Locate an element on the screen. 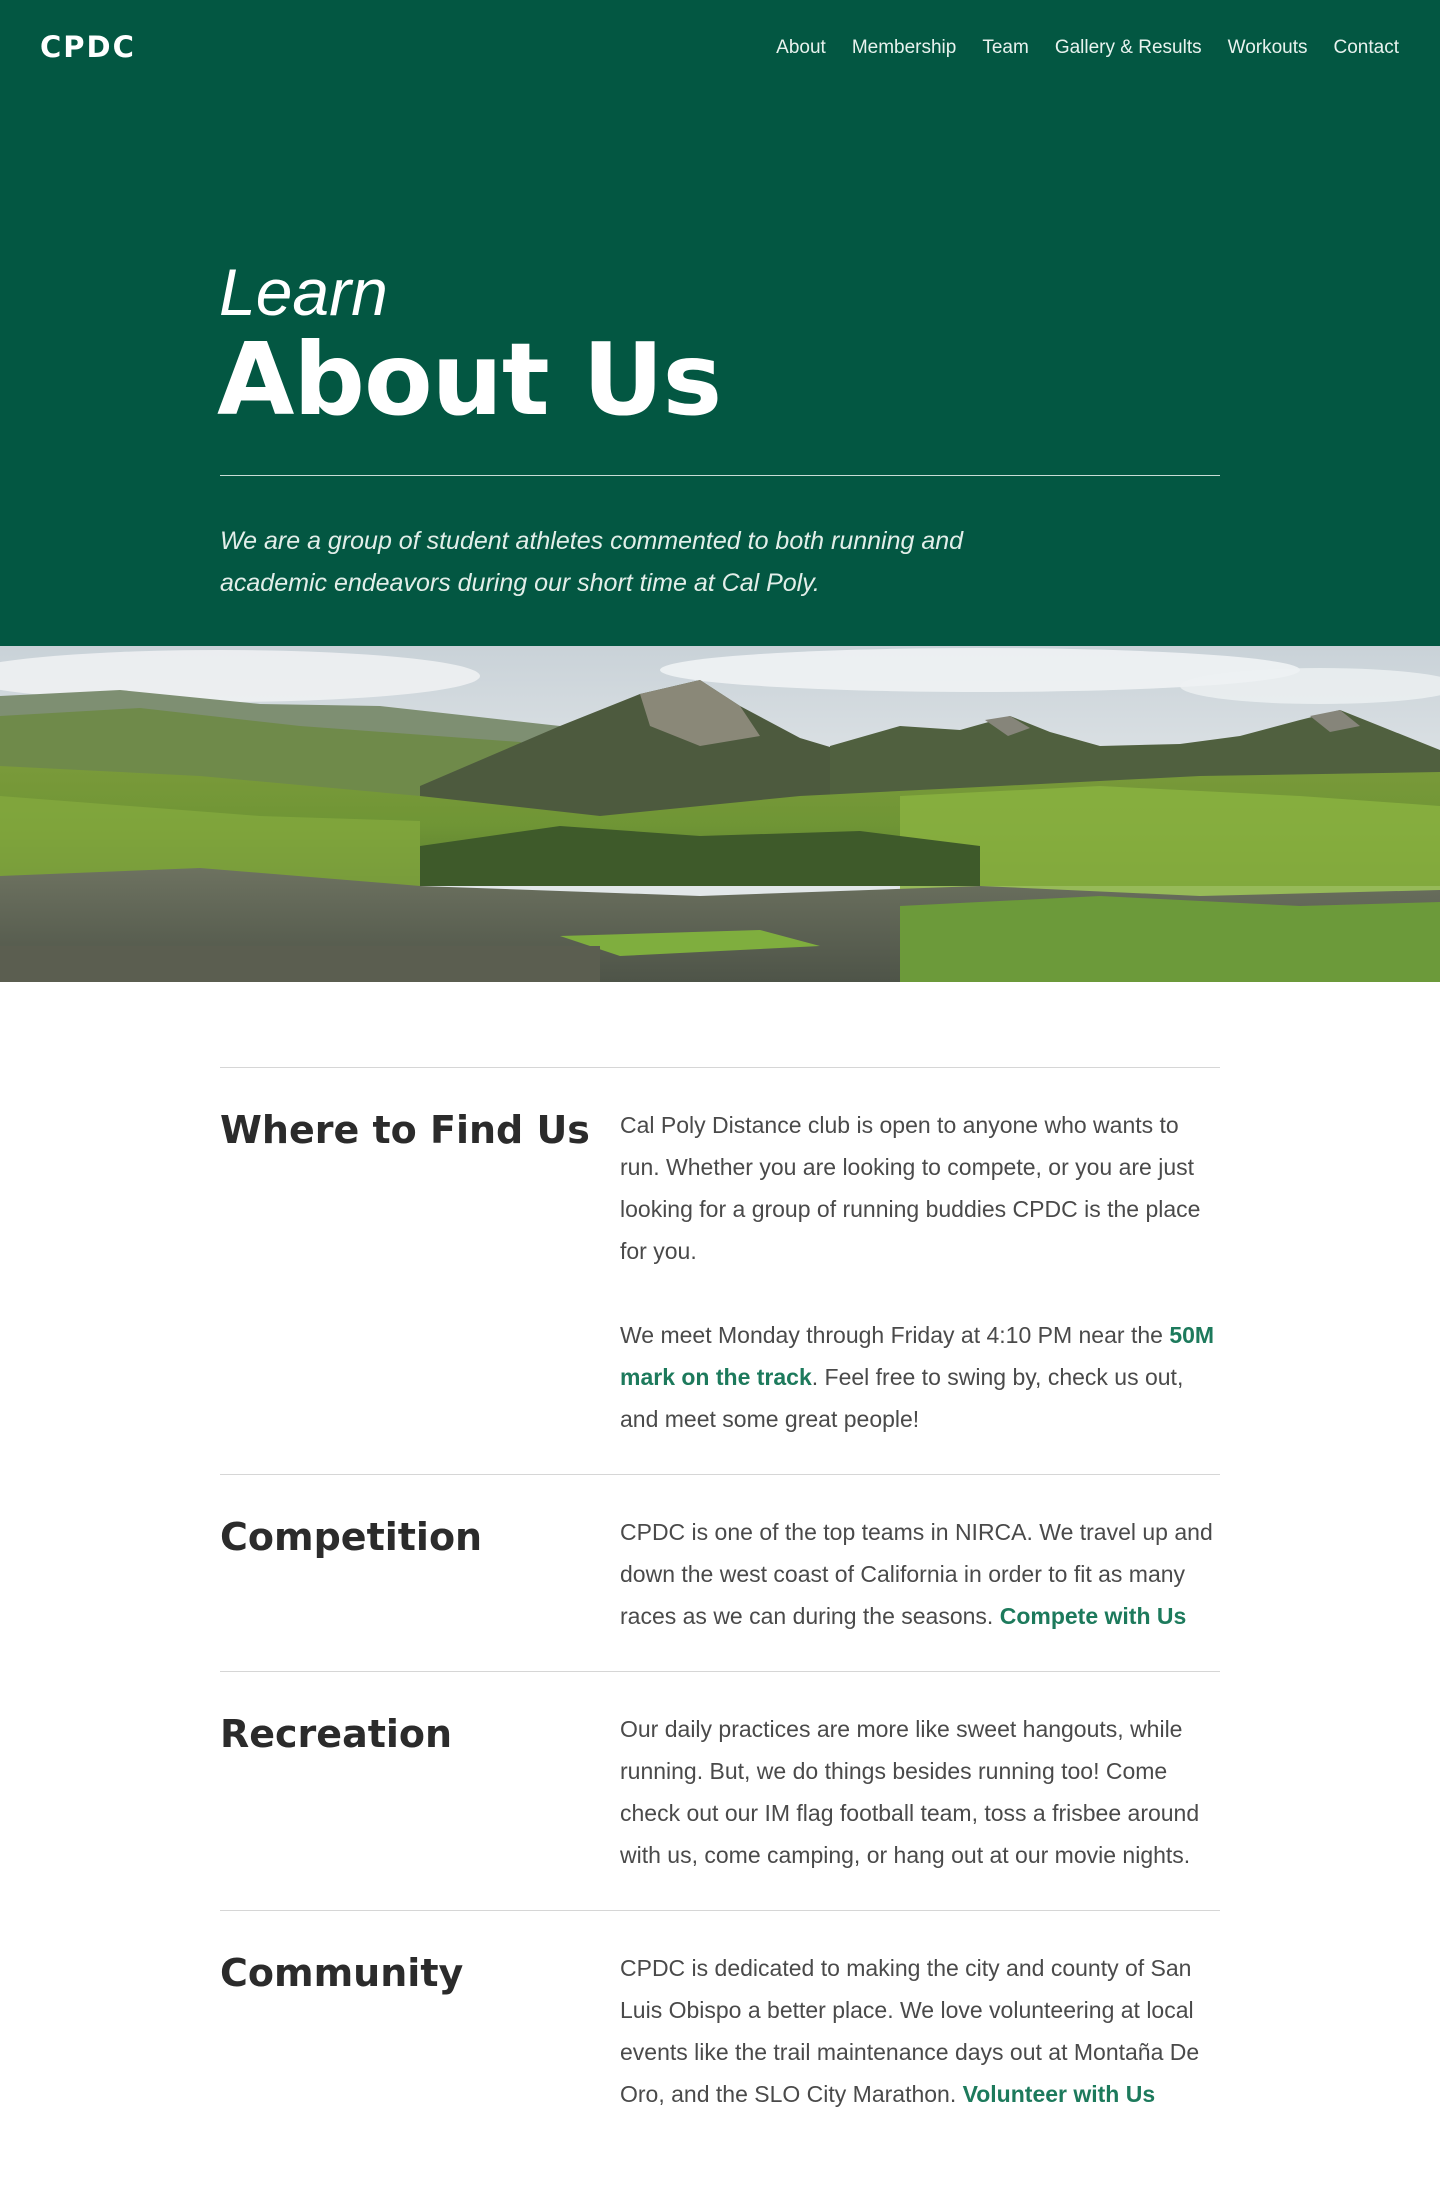 The image size is (1440, 2202). logo: CPDC is located at coordinates (88, 47).